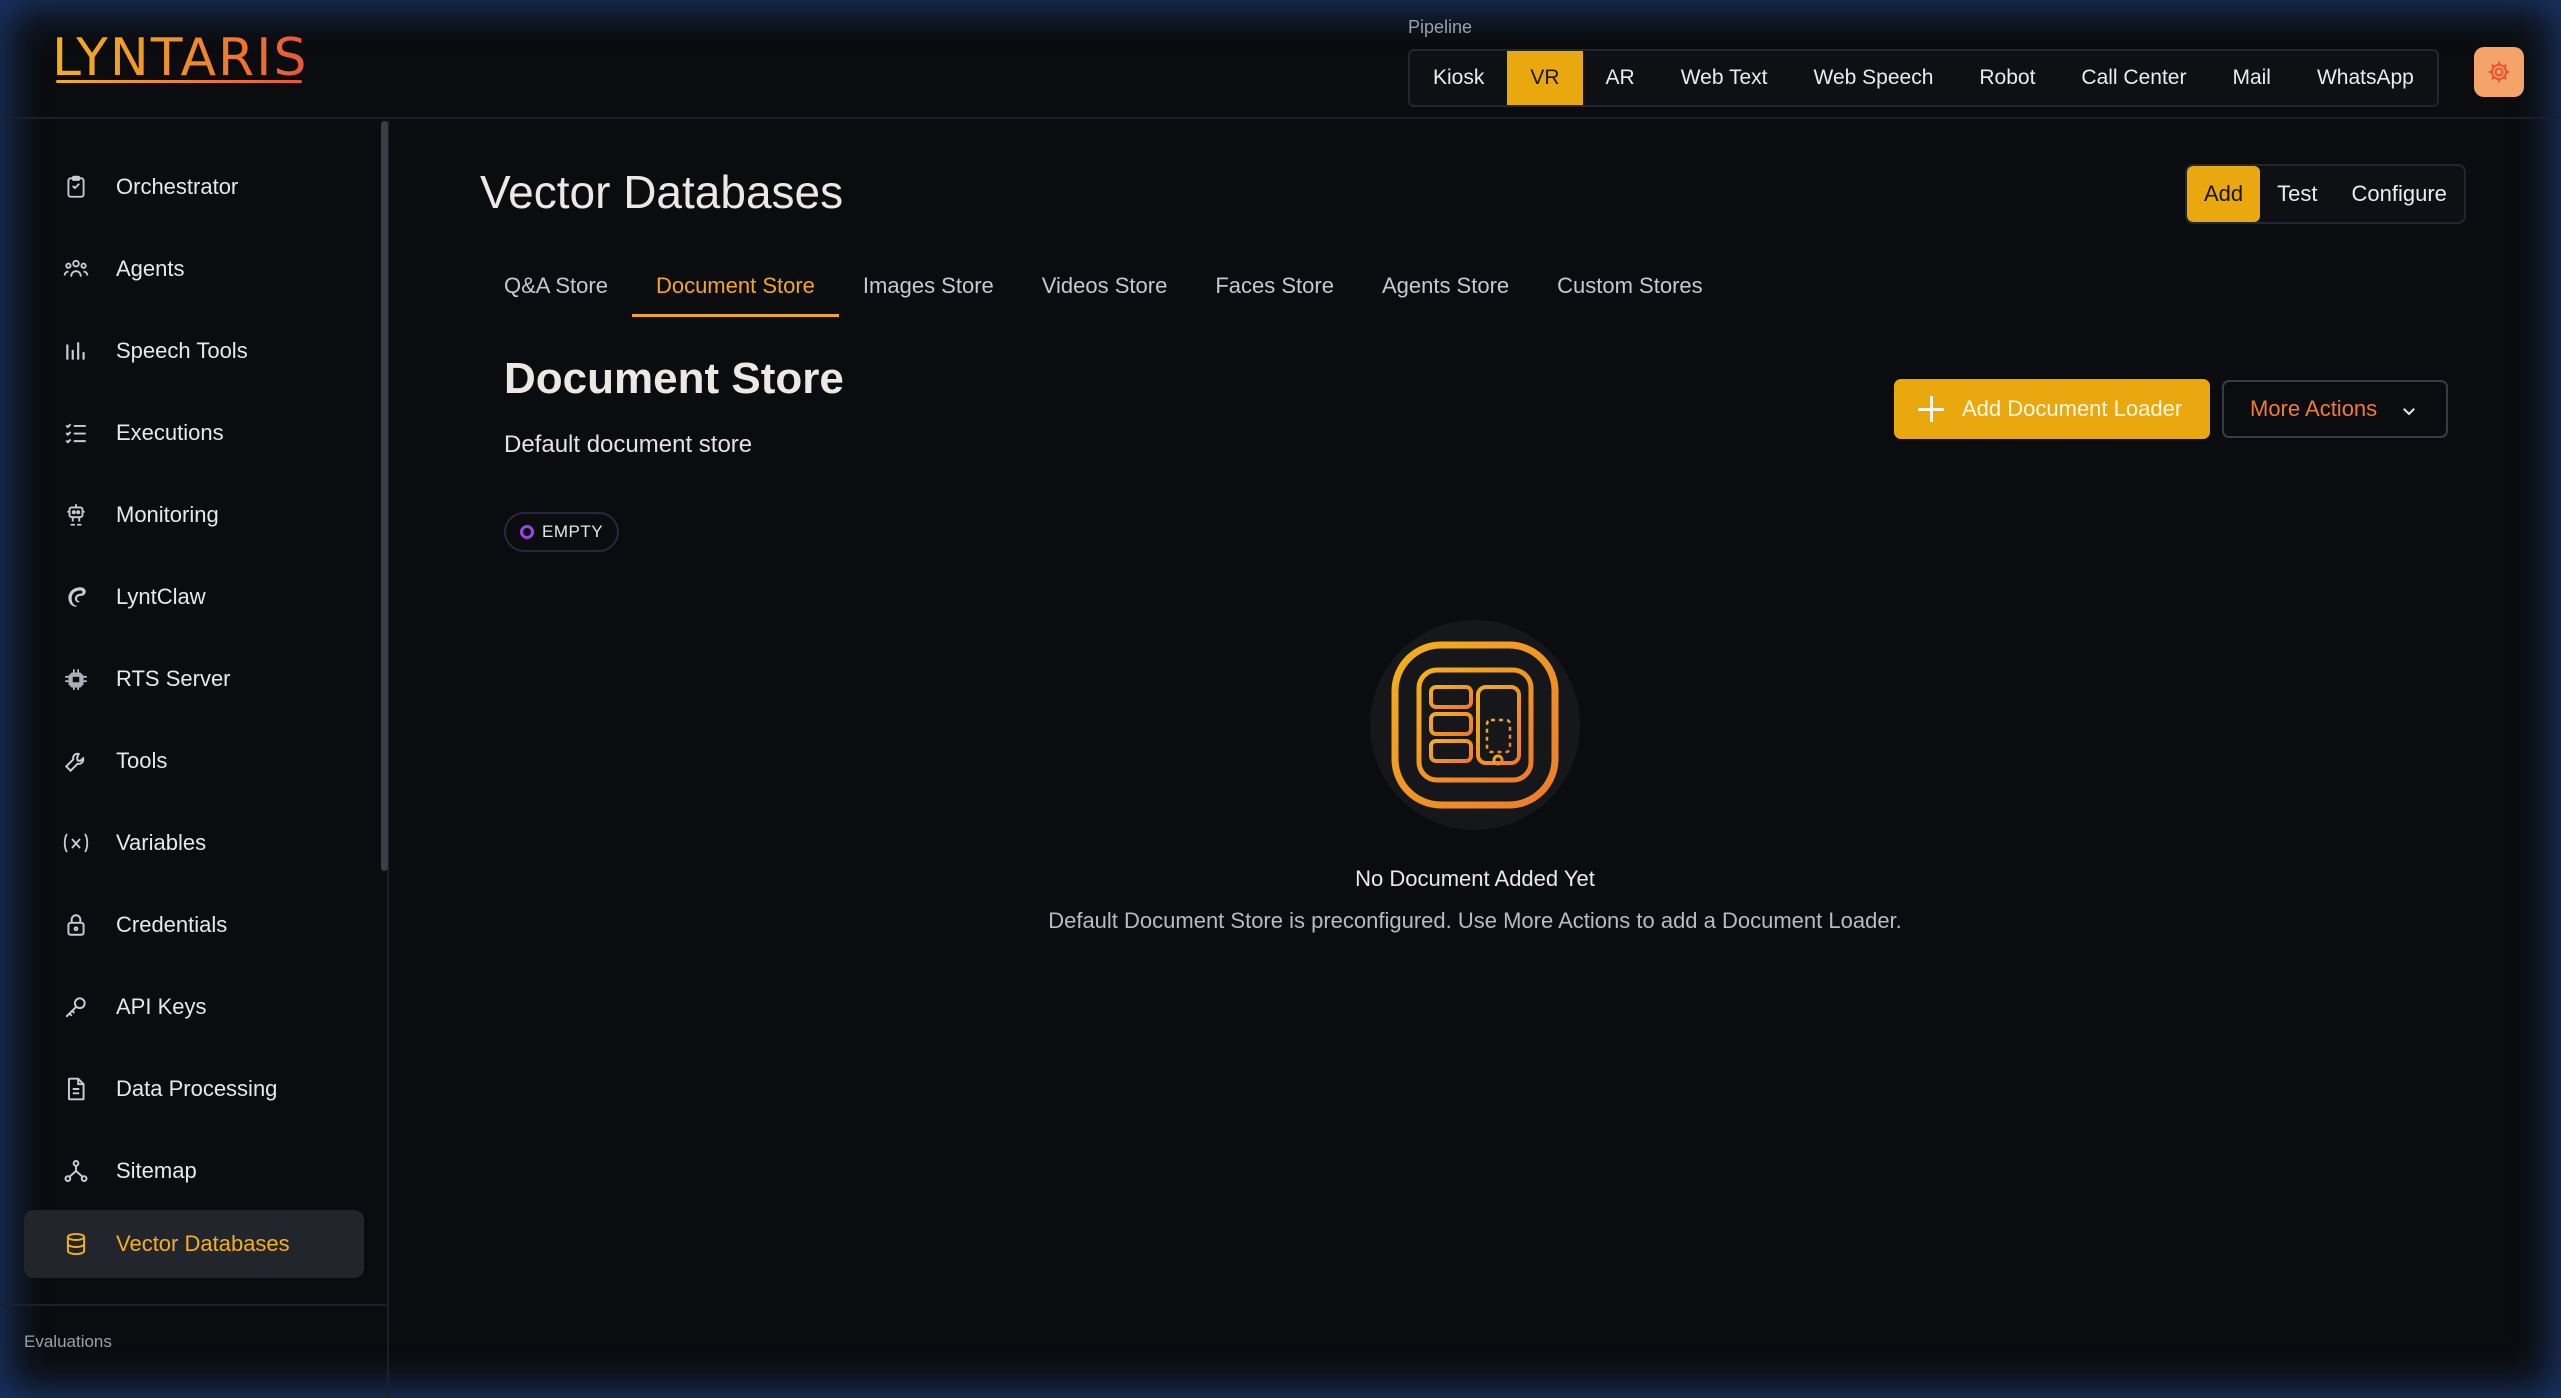 Image resolution: width=2561 pixels, height=1398 pixels. Describe the element at coordinates (193, 1305) in the screenshot. I see `sidebar-divider` at that location.